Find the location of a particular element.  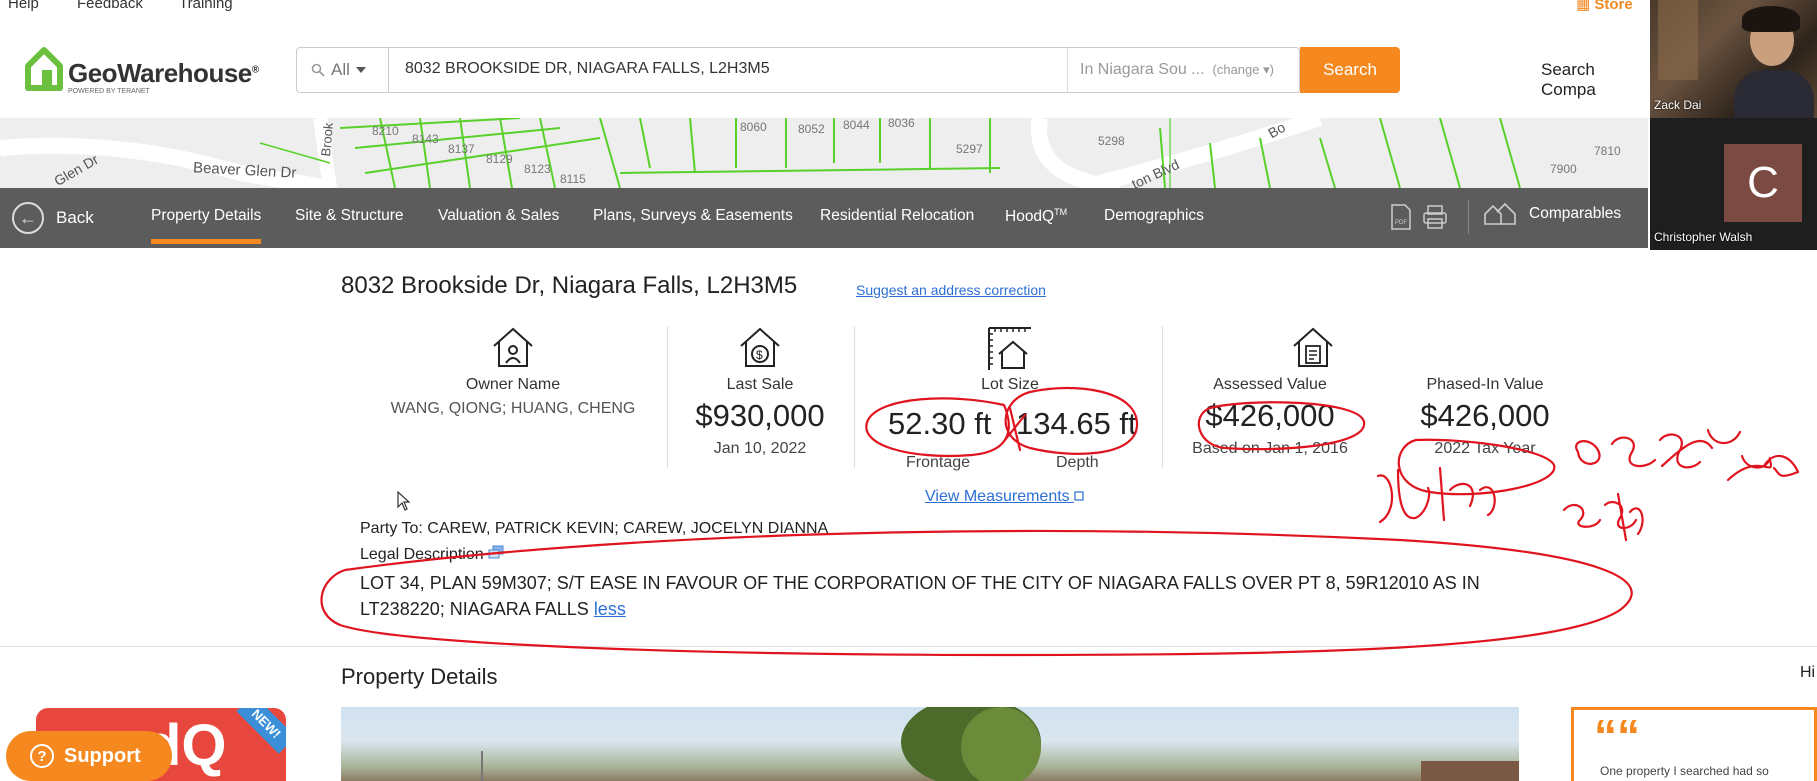

comparables-label: Comparables is located at coordinates (1575, 213).